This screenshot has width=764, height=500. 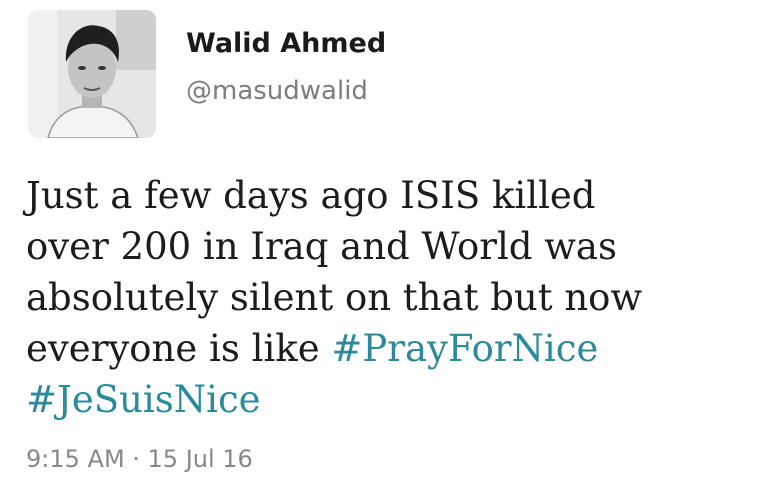 What do you see at coordinates (391, 399) in the screenshot?
I see `hashtag-line: #JeSuisNice` at bounding box center [391, 399].